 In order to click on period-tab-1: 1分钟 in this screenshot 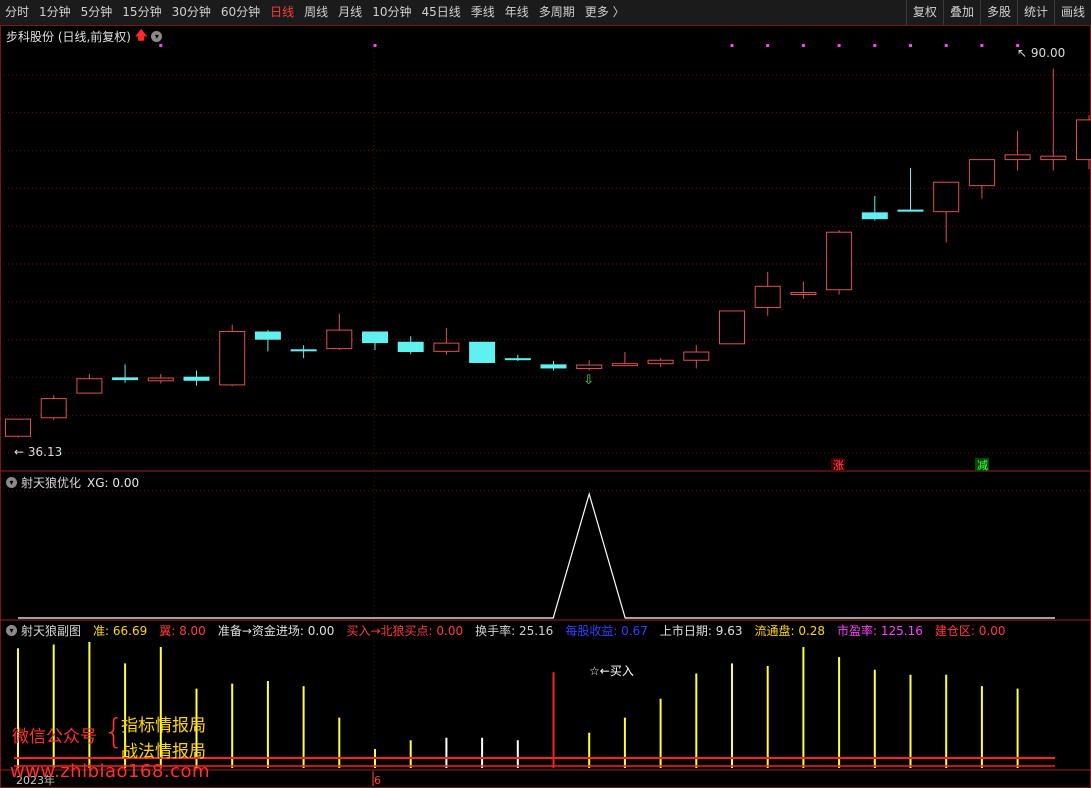, I will do `click(55, 12)`.